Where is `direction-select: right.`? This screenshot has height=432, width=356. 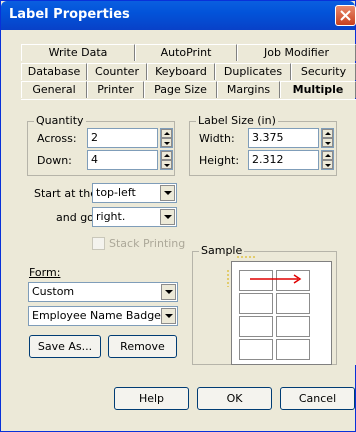
direction-select: right. is located at coordinates (134, 217).